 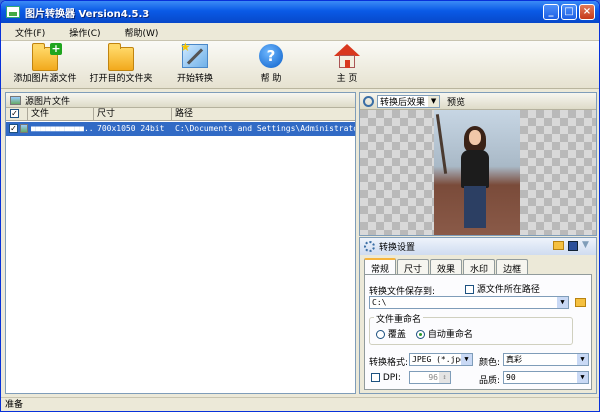 I want to click on window-title: 图片转换器 Version4.5.3, so click(x=87, y=14).